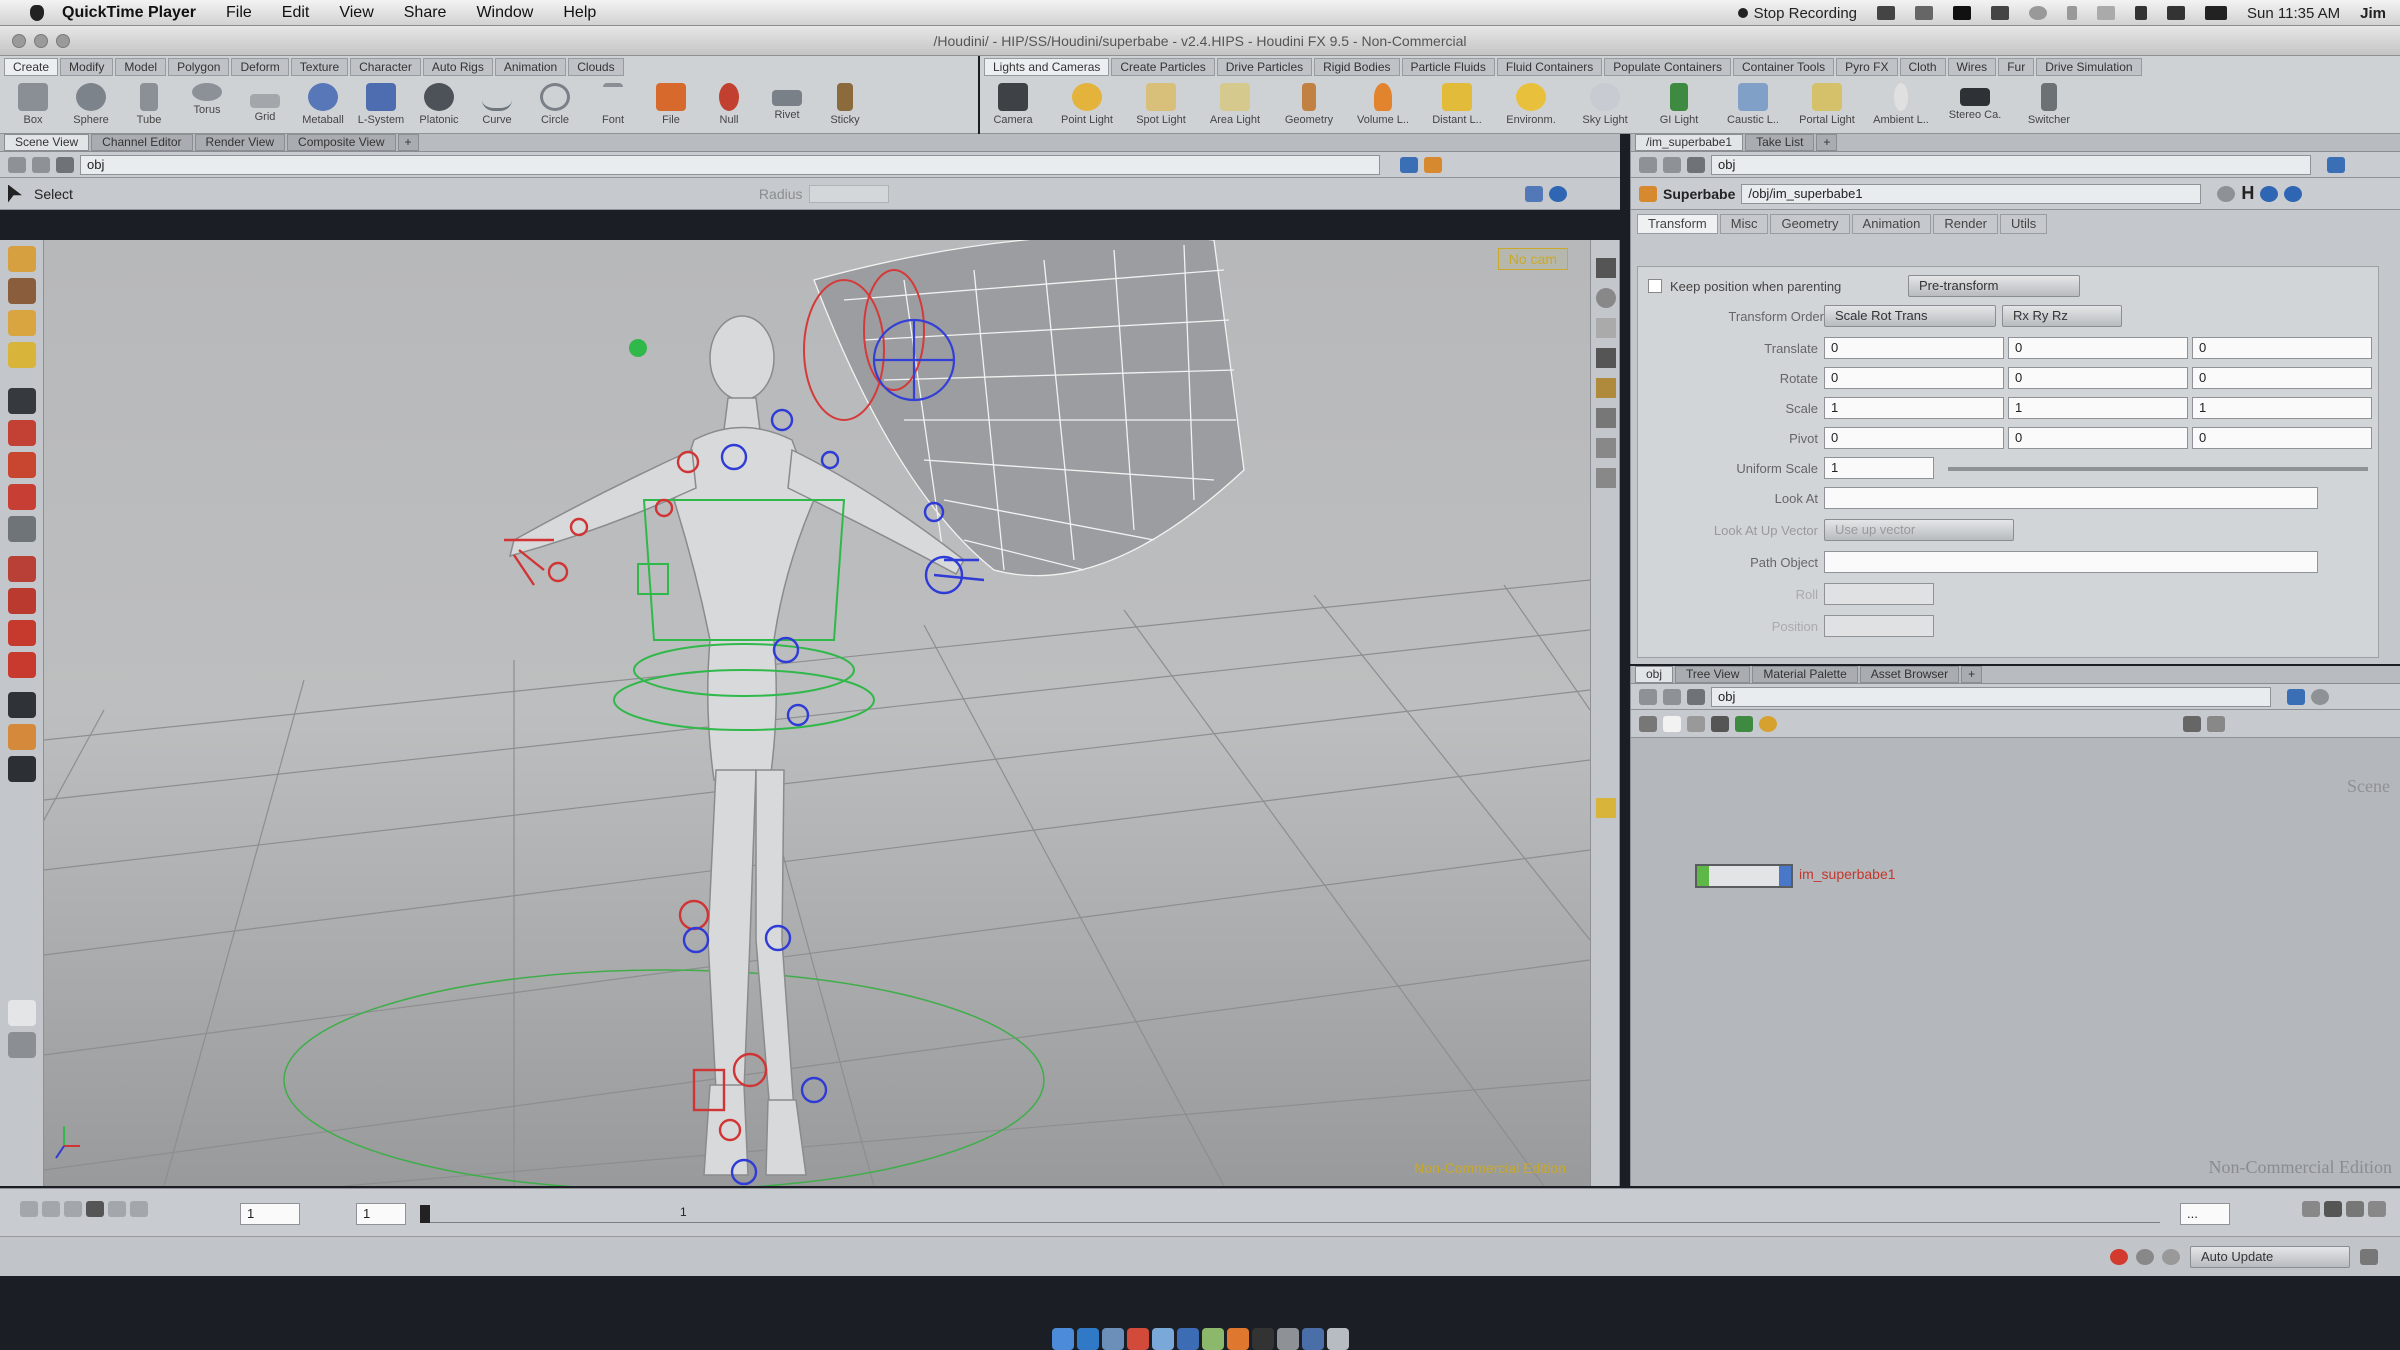 This screenshot has width=2400, height=1350. What do you see at coordinates (2373, 13) in the screenshot?
I see `menubar-user: Jim` at bounding box center [2373, 13].